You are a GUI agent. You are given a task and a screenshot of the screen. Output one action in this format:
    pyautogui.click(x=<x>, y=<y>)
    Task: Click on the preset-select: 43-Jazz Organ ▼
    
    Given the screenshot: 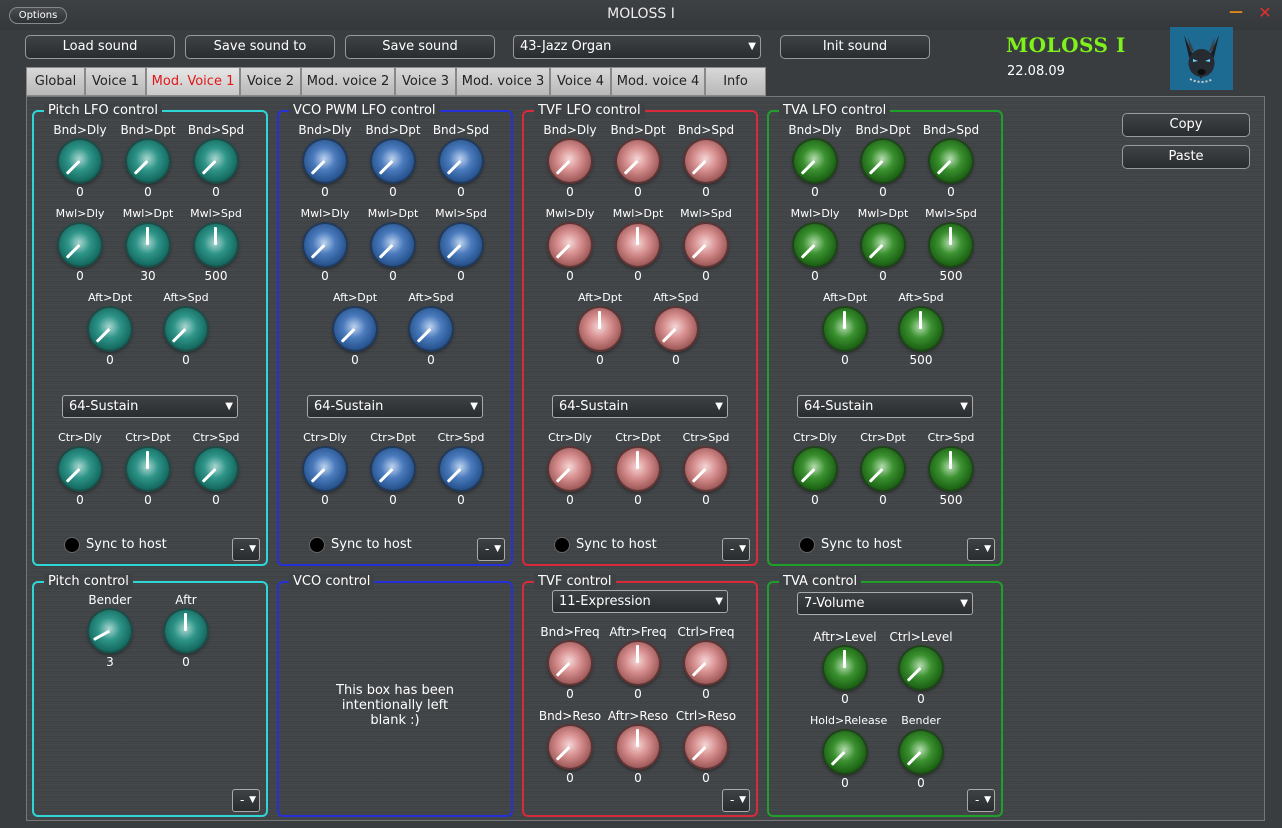 What is the action you would take?
    pyautogui.click(x=637, y=47)
    